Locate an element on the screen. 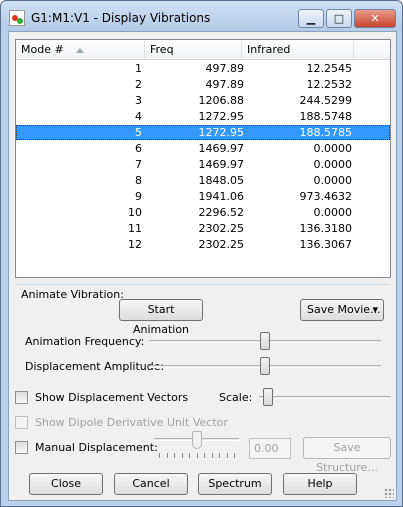 This screenshot has width=403, height=507. cell-infrared: 244.5299 is located at coordinates (326, 100).